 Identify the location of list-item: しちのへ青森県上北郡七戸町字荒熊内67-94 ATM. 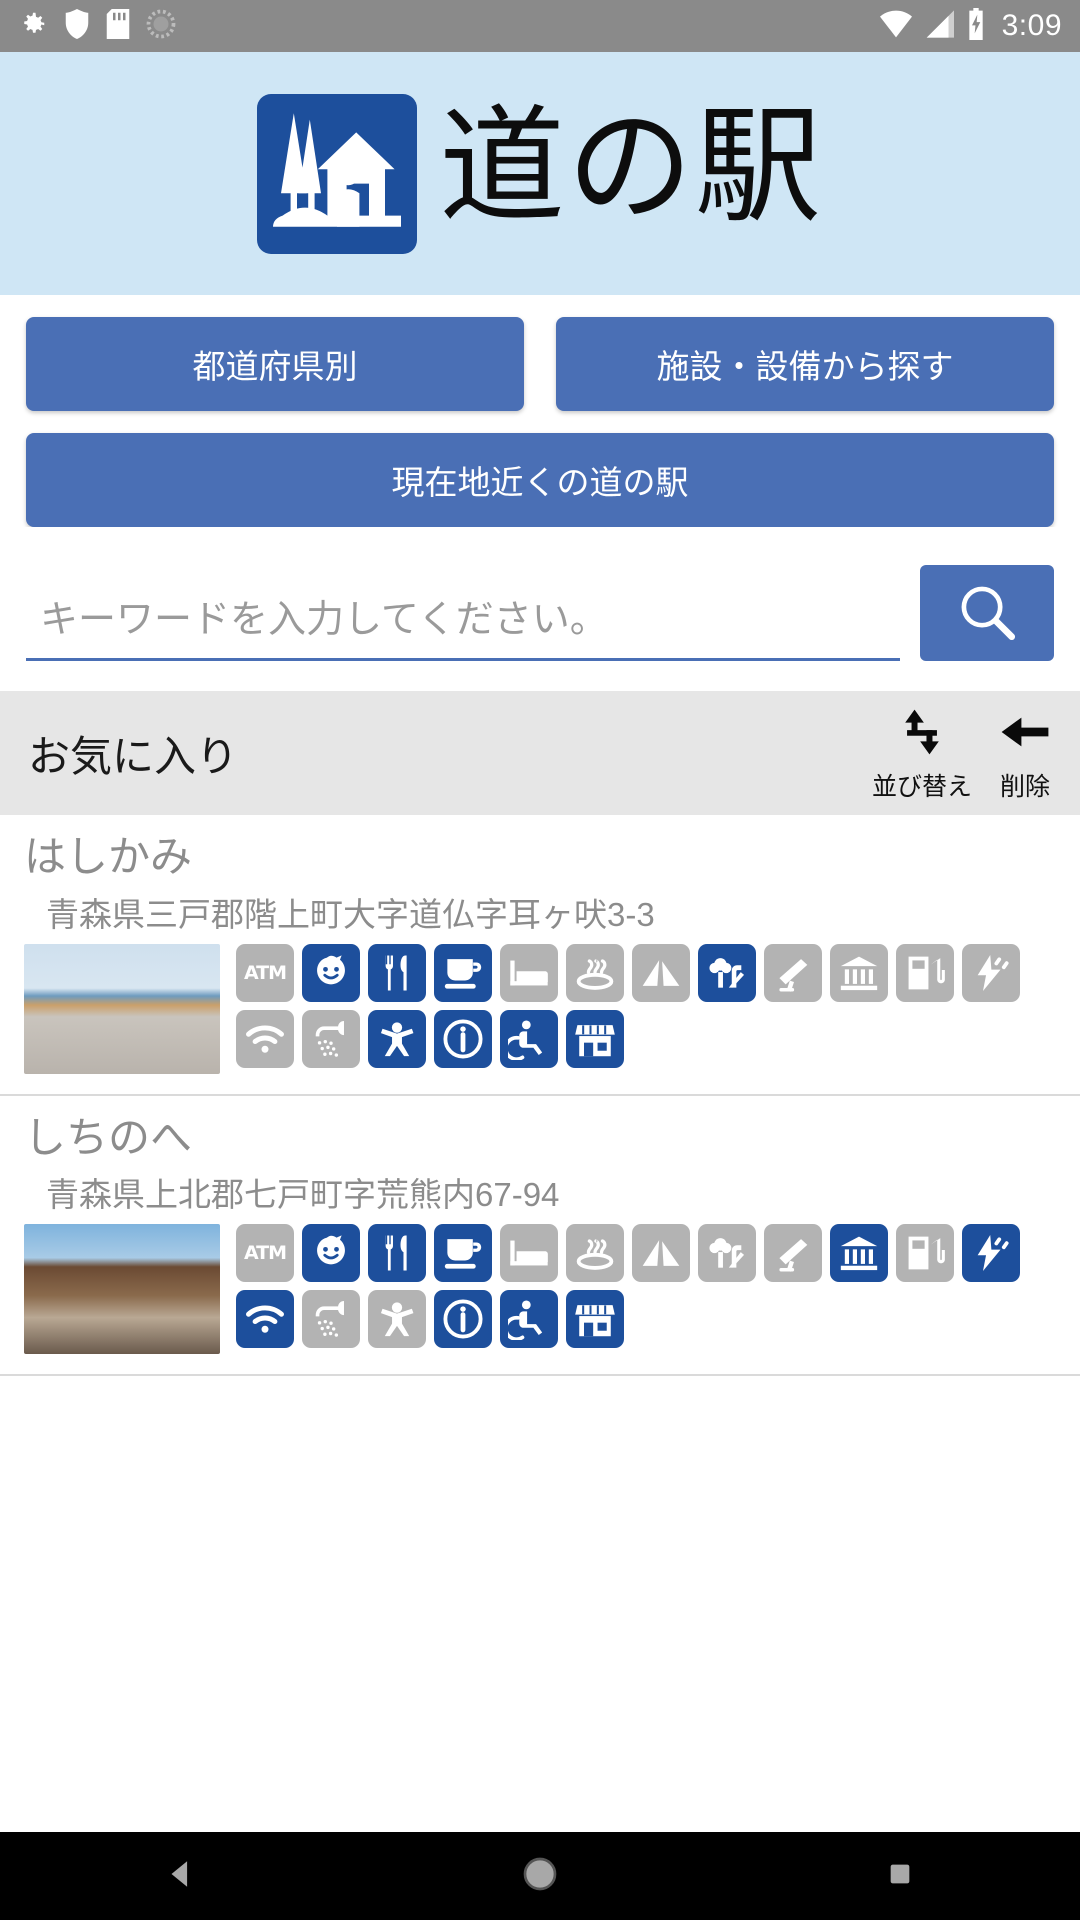
(540, 1236).